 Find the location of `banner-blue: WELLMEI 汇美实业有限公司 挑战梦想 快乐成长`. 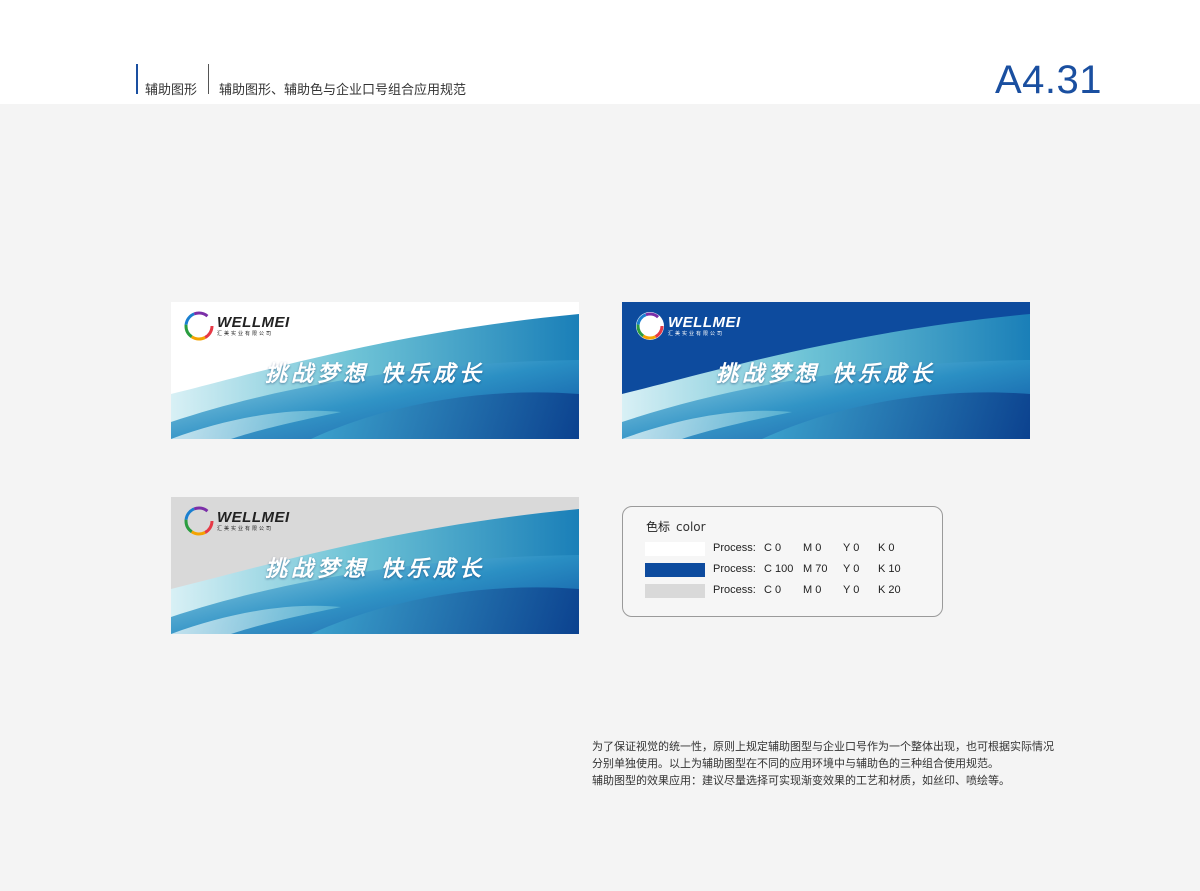

banner-blue: WELLMEI 汇美实业有限公司 挑战梦想 快乐成长 is located at coordinates (826, 370).